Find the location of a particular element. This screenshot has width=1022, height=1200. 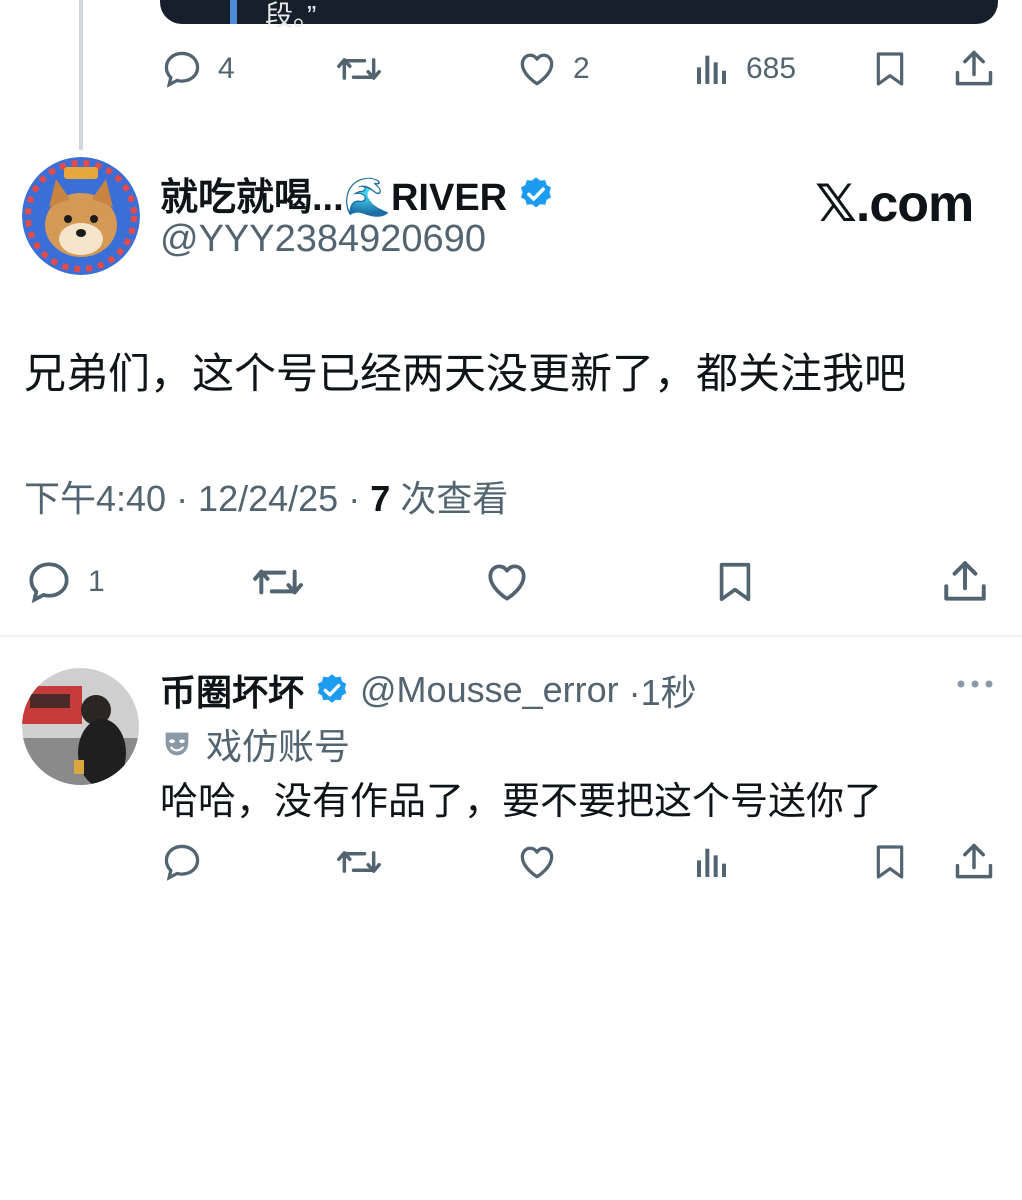

prev-retweet-button is located at coordinates (359, 69).